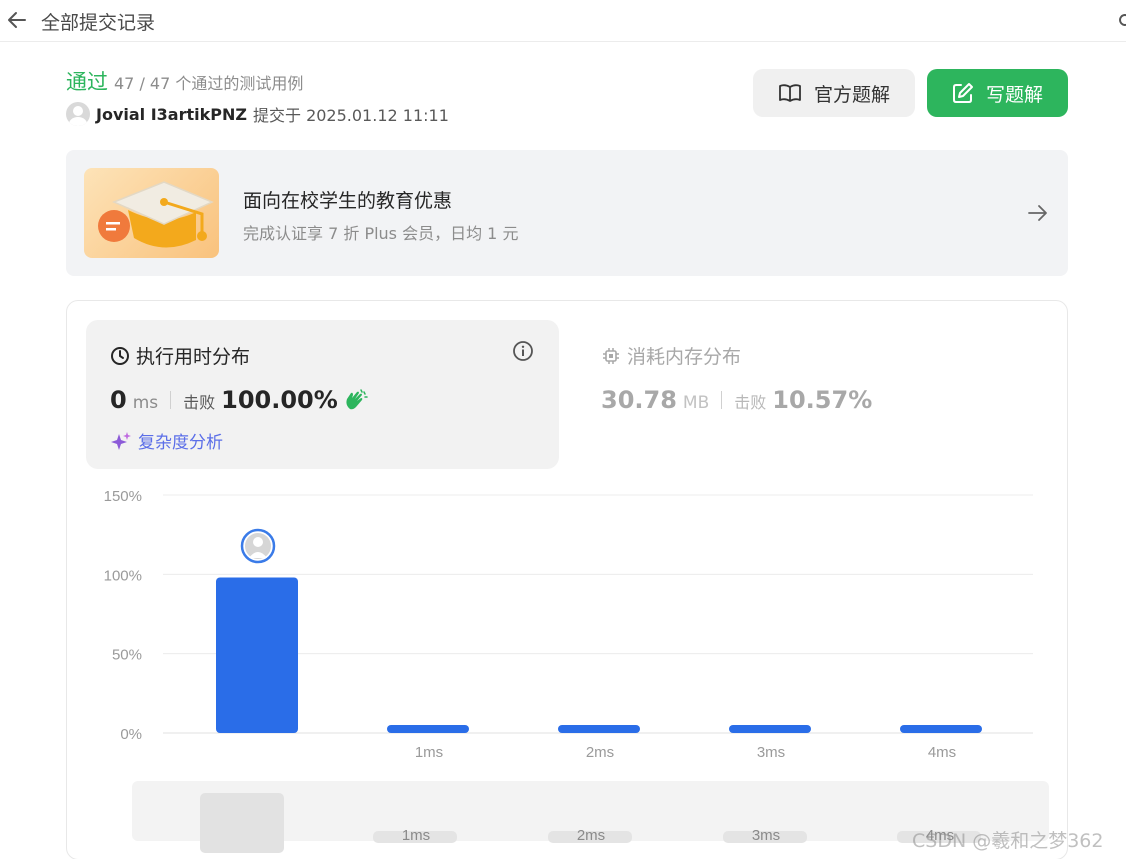  What do you see at coordinates (123, 575) in the screenshot?
I see `y-tick-label: 100%` at bounding box center [123, 575].